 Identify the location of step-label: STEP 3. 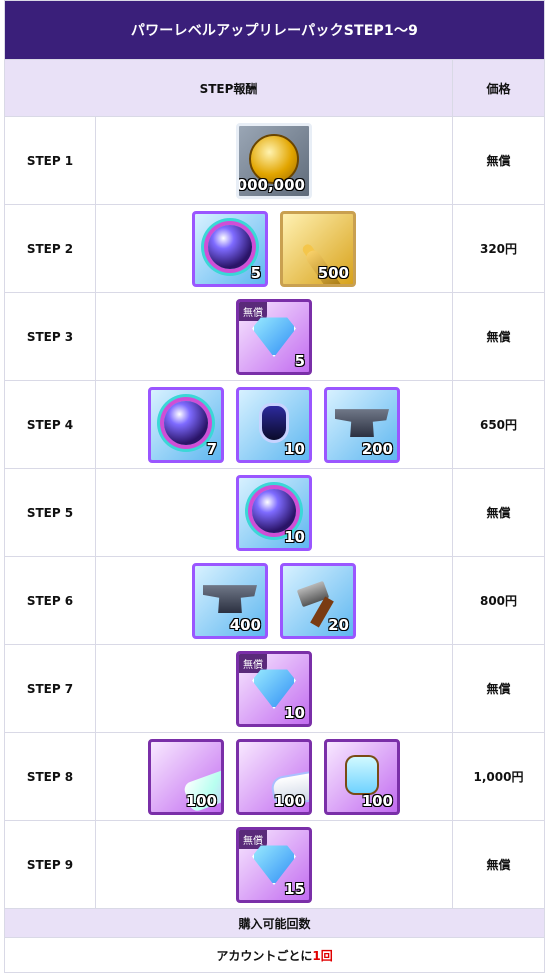
(50, 336).